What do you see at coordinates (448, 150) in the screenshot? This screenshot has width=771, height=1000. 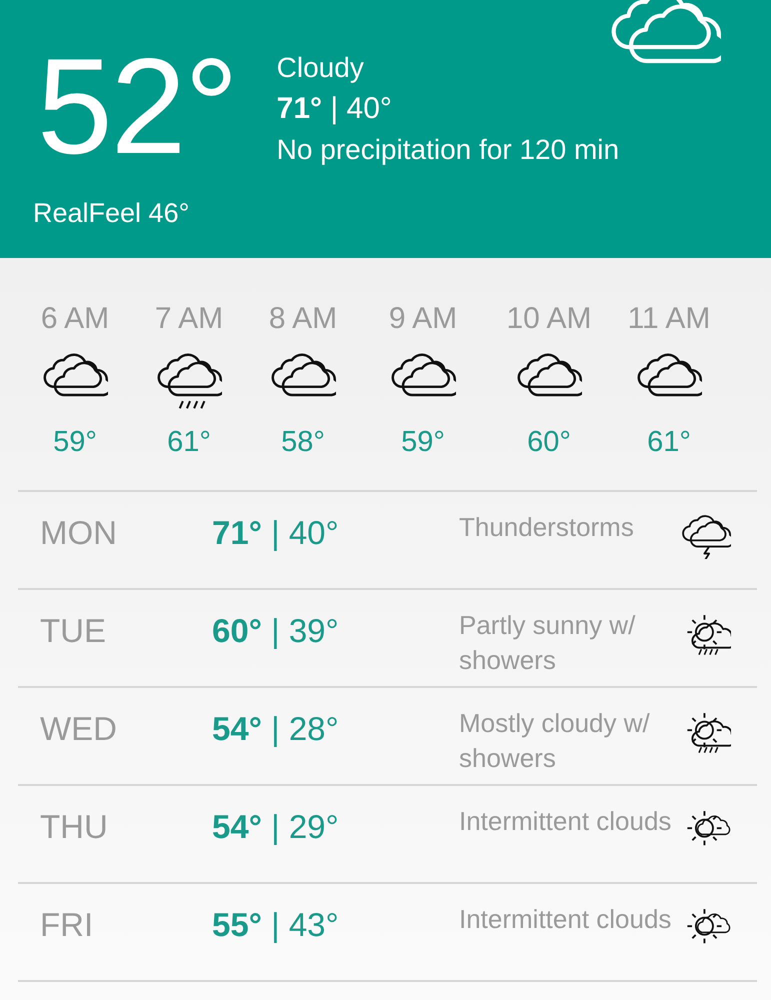 I see `precipitation-text: No precipitation for 120 min` at bounding box center [448, 150].